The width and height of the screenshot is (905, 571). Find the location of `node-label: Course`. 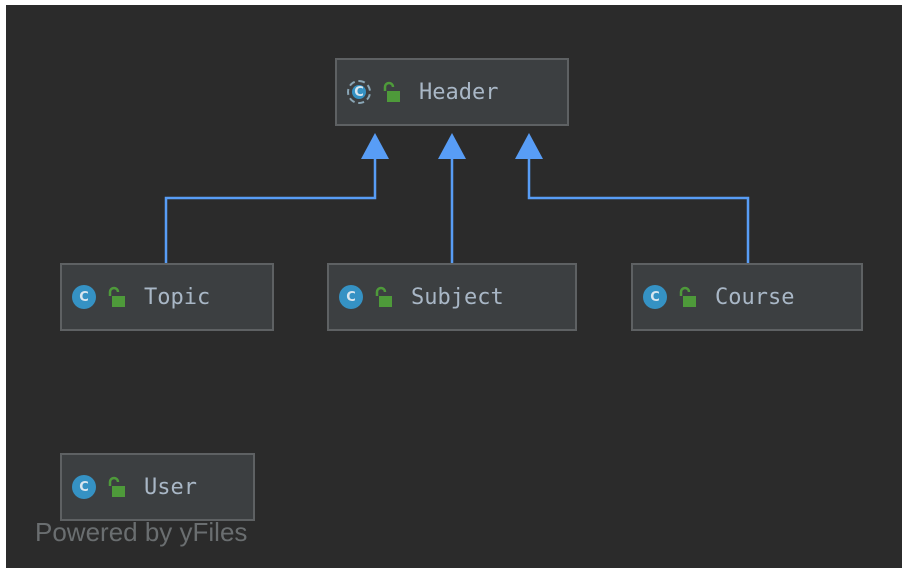

node-label: Course is located at coordinates (755, 297).